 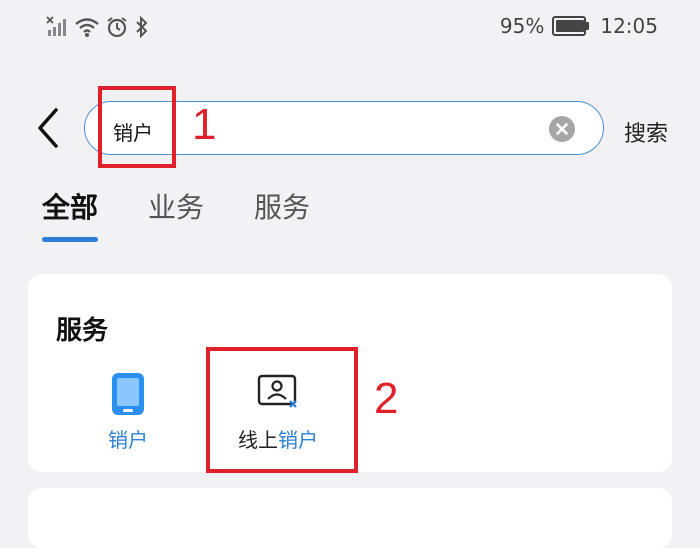 I want to click on service-item-close-account: 销户, so click(x=128, y=412).